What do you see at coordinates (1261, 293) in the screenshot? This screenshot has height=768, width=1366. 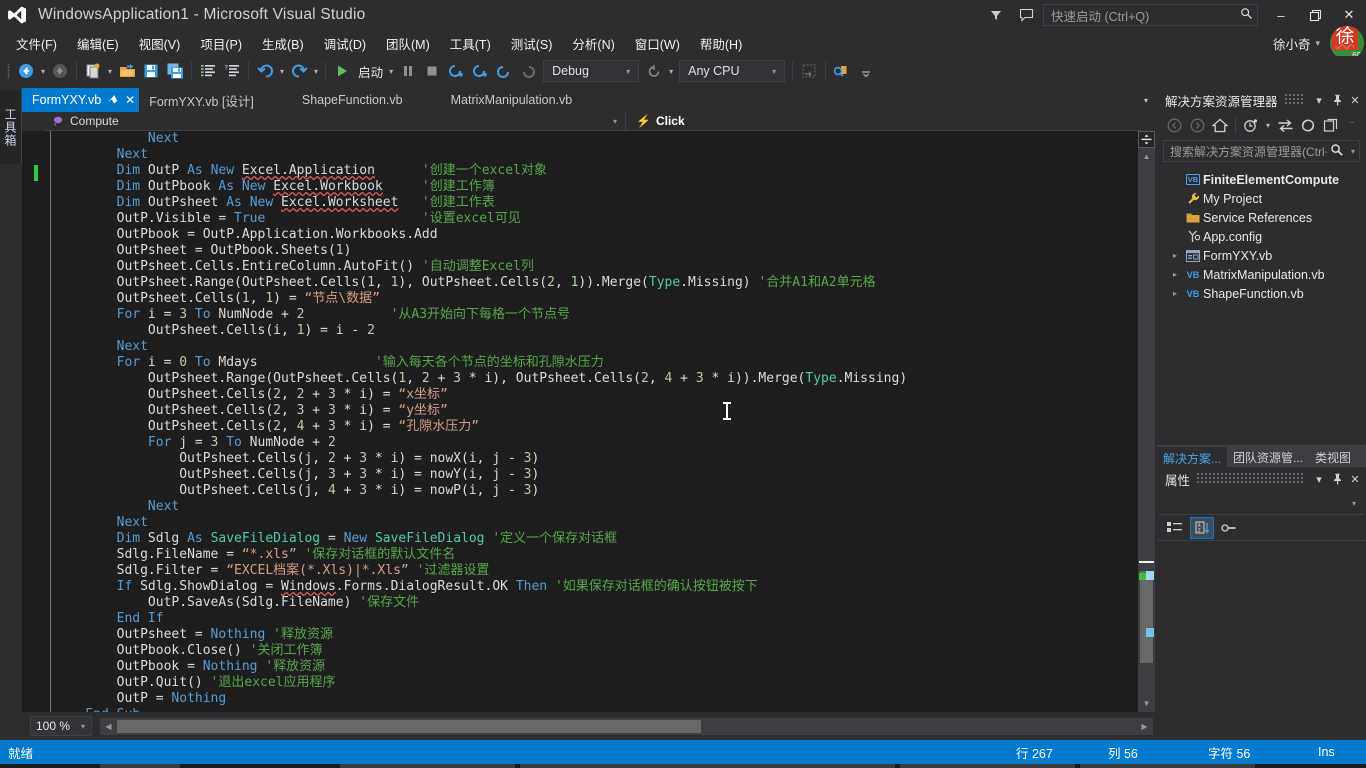 I see `tree-item-shapefunction-vb: ▸ VB ShapeFunction.vb` at bounding box center [1261, 293].